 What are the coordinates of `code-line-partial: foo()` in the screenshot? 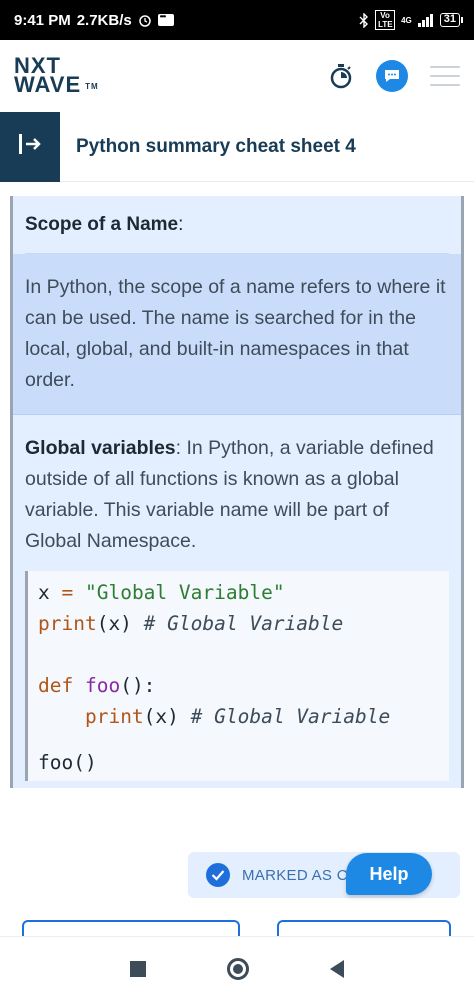 It's located at (67, 762).